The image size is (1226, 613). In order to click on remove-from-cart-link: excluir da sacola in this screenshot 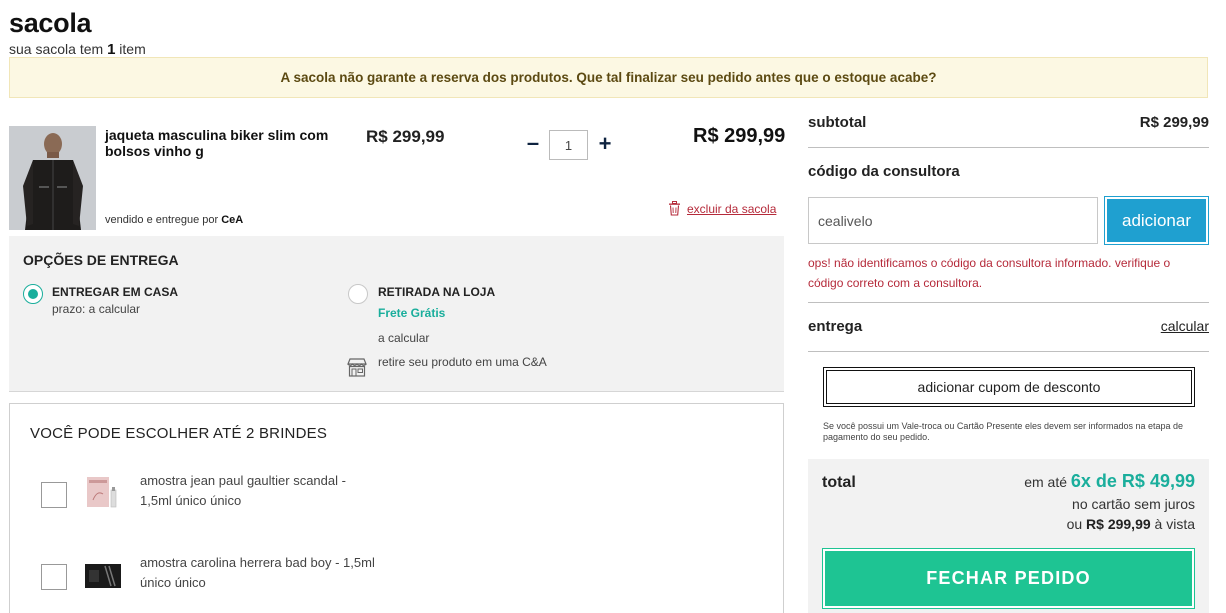, I will do `click(722, 208)`.